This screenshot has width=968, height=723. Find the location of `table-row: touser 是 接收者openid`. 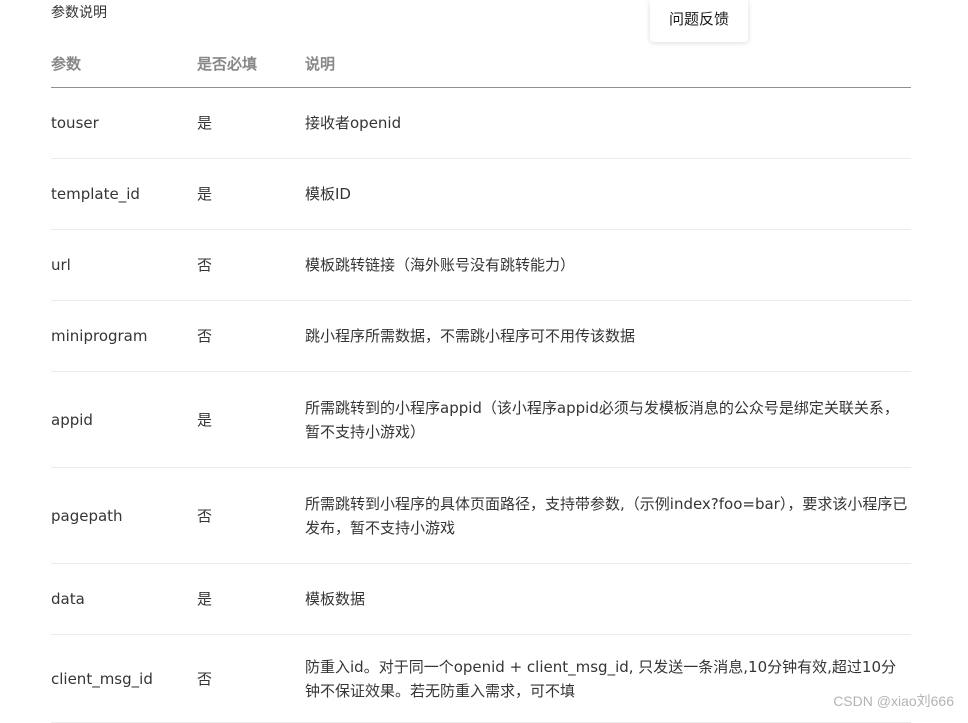

table-row: touser 是 接收者openid is located at coordinates (481, 123).